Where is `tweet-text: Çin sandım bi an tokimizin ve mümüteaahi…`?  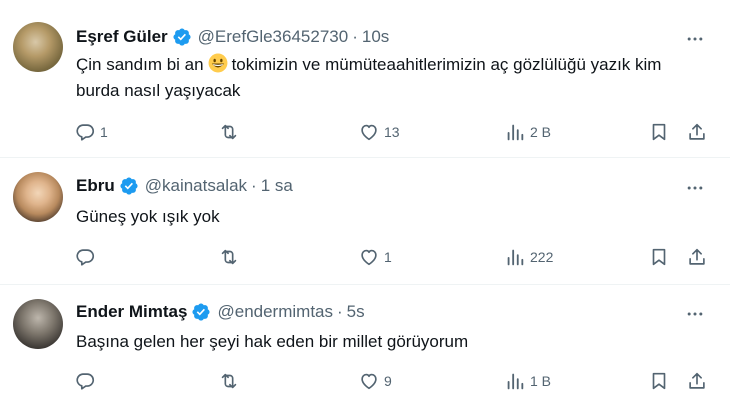
tweet-text: Çin sandım bi an tokimizin ve mümüteaahi… is located at coordinates (388, 78).